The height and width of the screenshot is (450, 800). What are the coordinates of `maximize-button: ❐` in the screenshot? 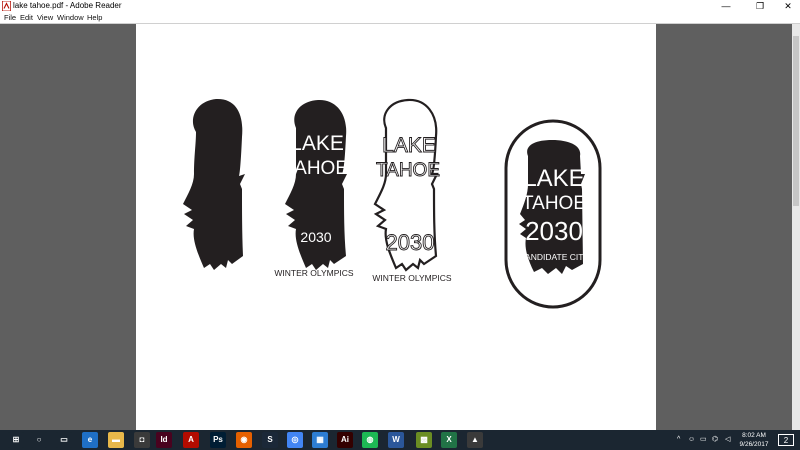 It's located at (760, 6).